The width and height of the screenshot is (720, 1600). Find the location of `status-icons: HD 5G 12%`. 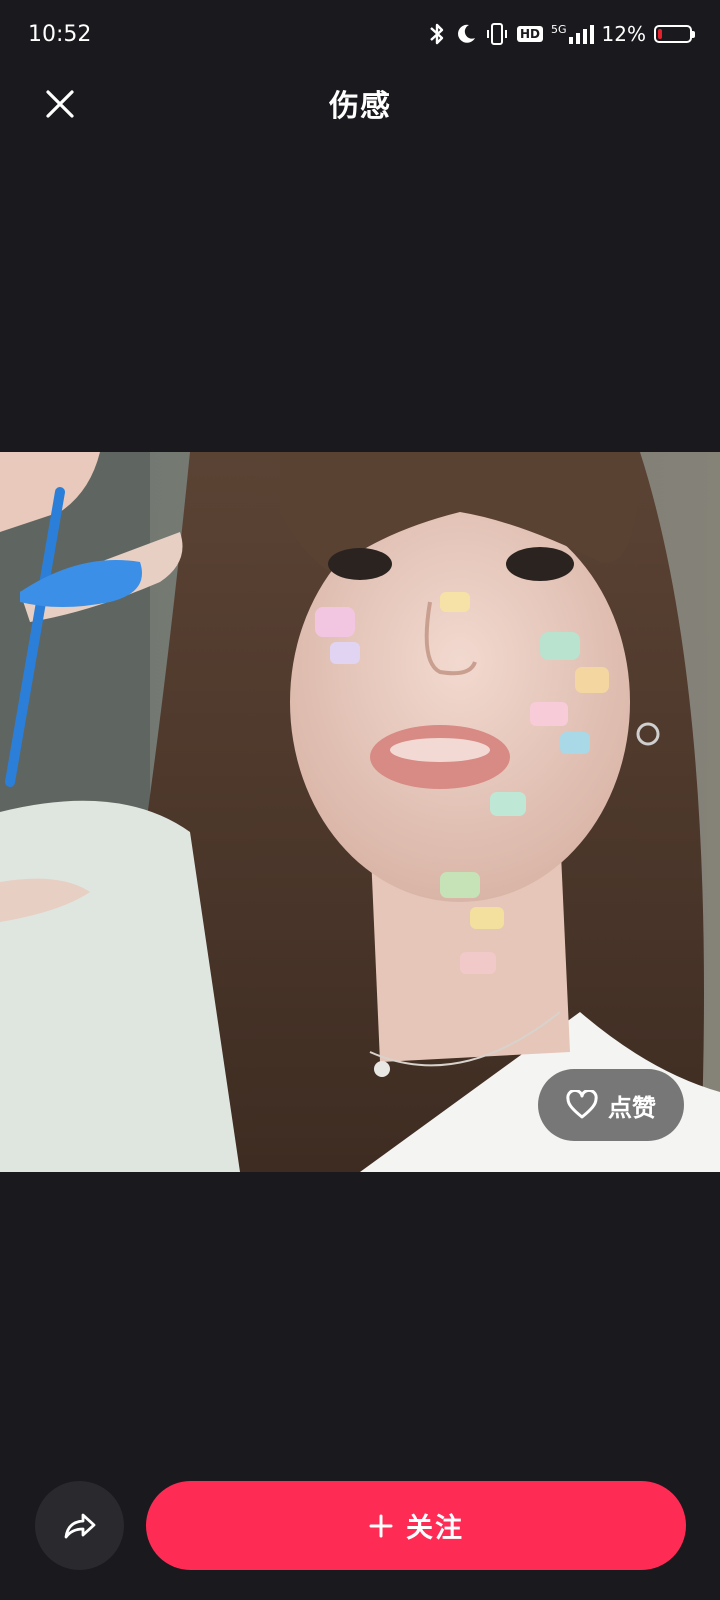

status-icons: HD 5G 12% is located at coordinates (561, 34).